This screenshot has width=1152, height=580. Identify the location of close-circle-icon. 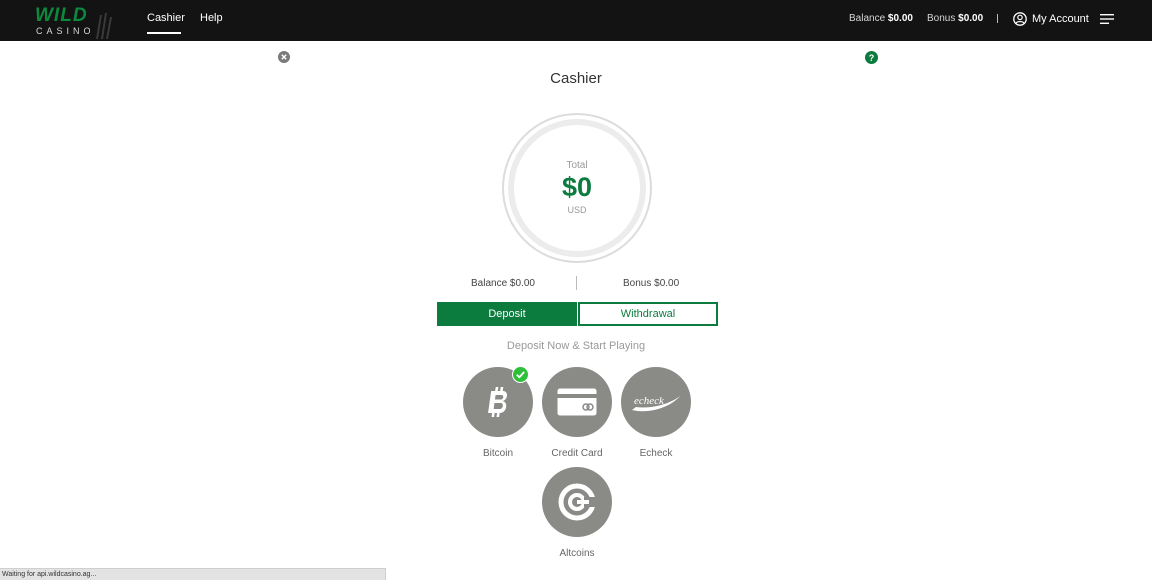
(284, 57).